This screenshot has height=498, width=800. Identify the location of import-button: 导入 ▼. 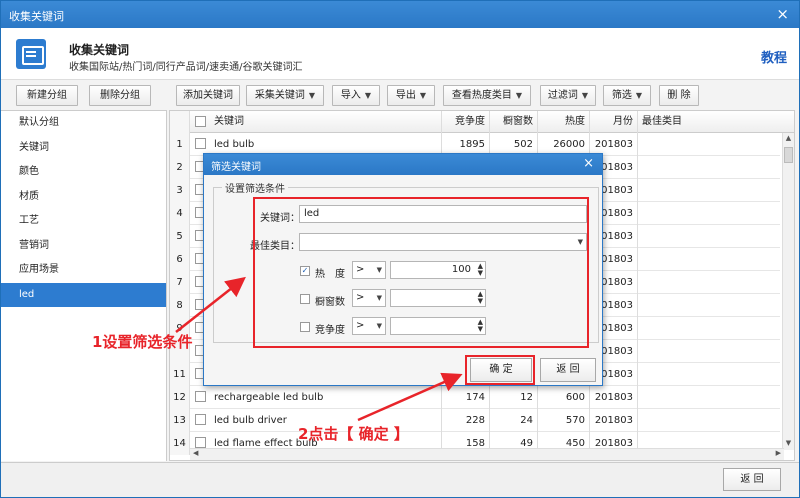
(356, 95).